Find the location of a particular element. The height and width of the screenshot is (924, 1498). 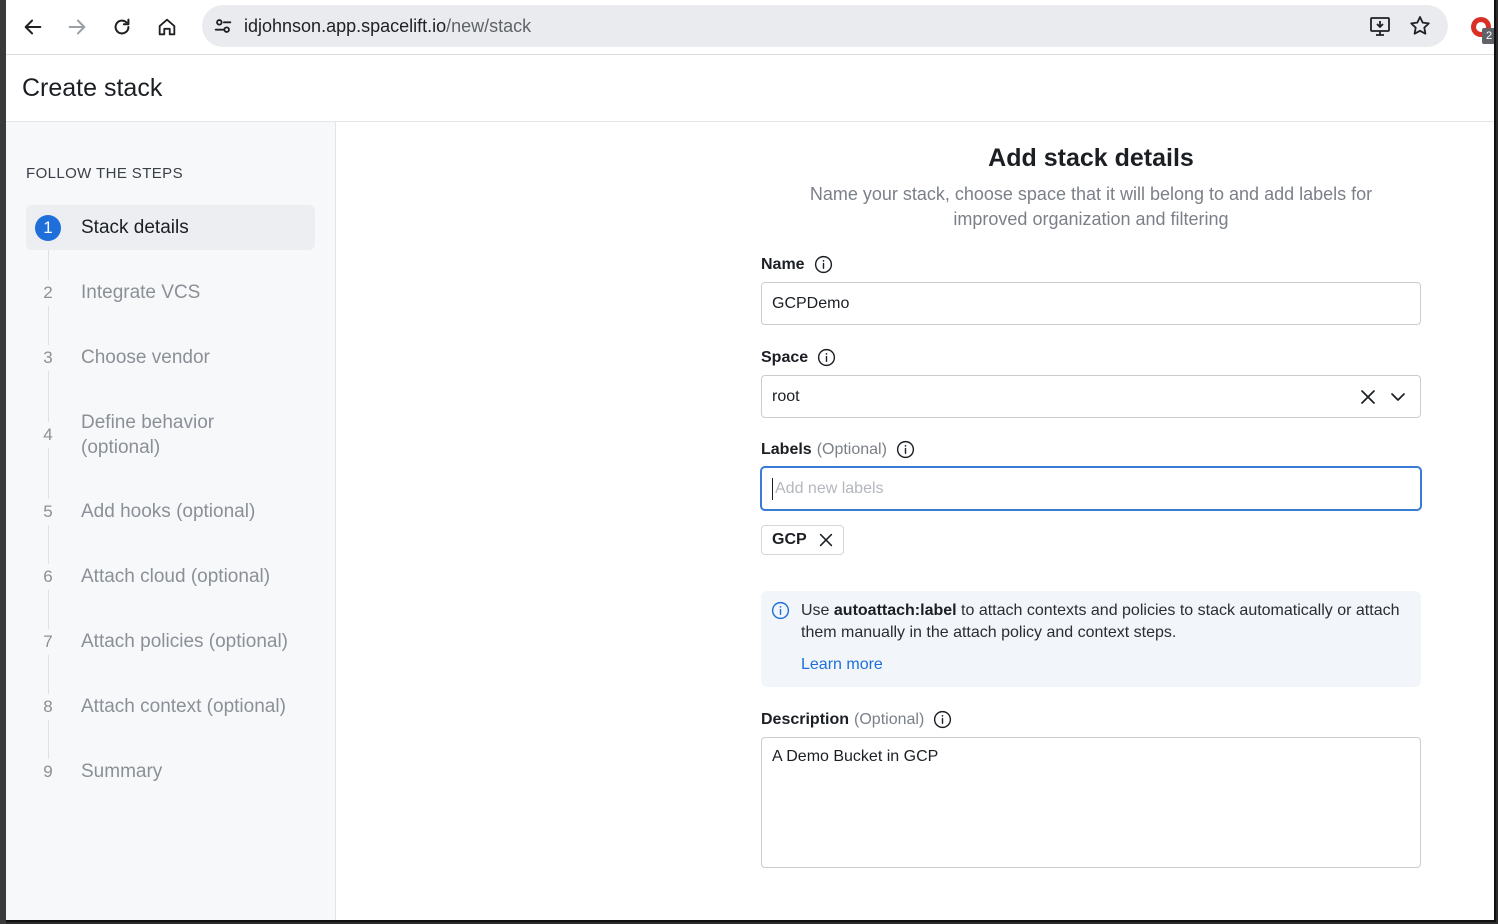

step-label: Summary is located at coordinates (122, 771).